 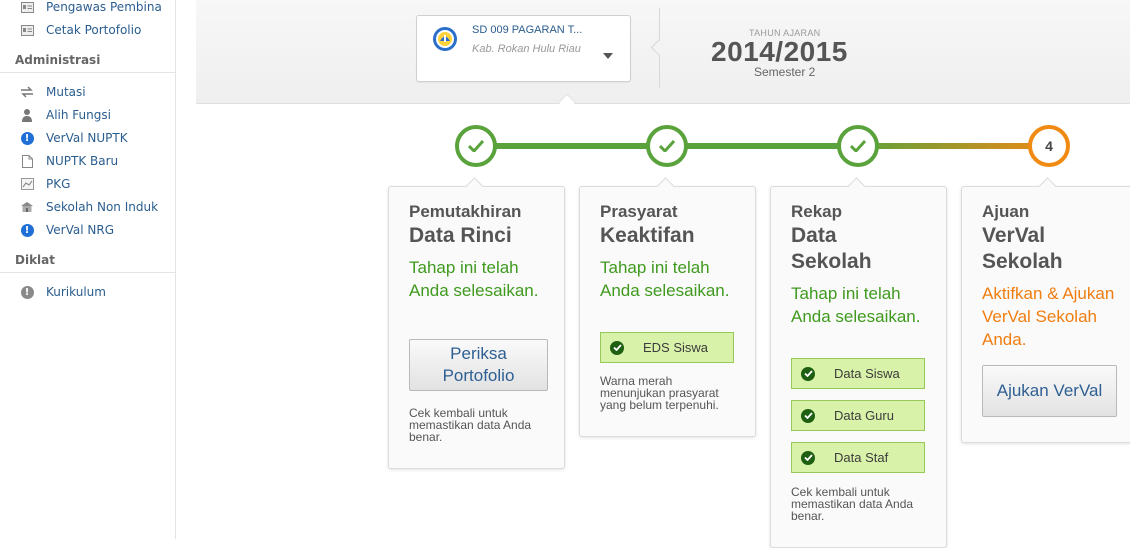 I want to click on sidebar-section-diklat: Diklat, so click(x=87, y=260).